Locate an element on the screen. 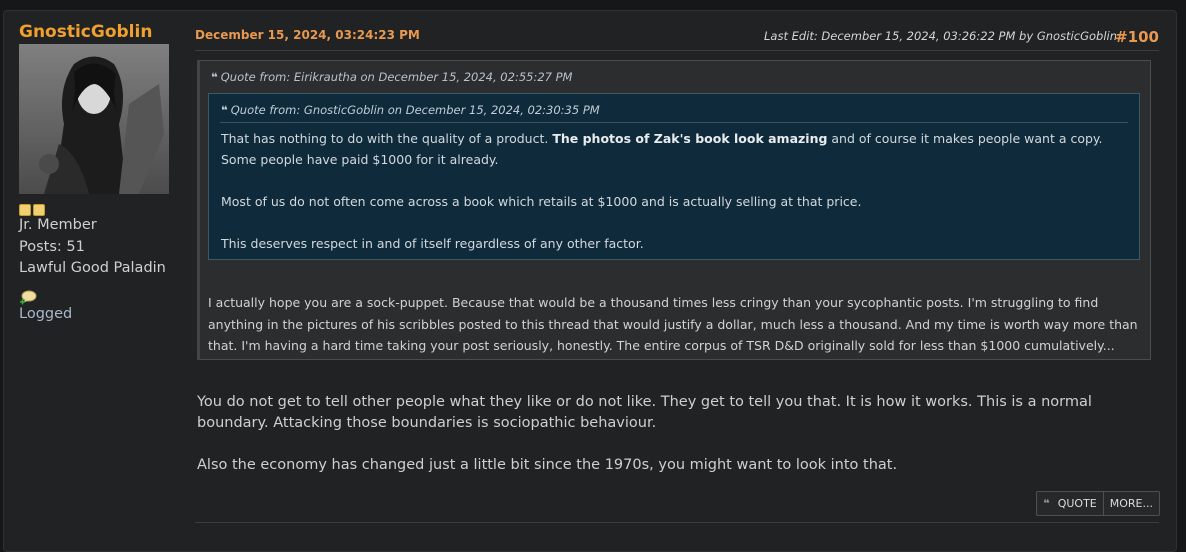 Image resolution: width=1186 pixels, height=552 pixels. poster-post-count: Posts: 51 is located at coordinates (52, 246).